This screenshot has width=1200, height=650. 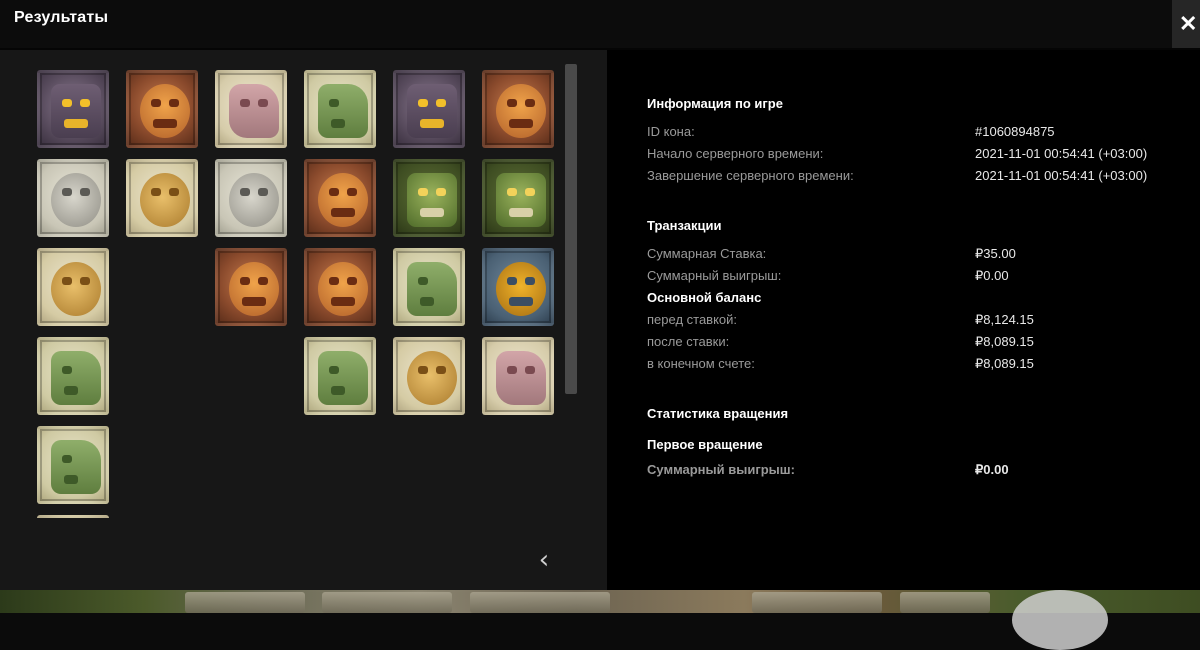 I want to click on first-spin-title: Первое вращение, so click(x=705, y=444).